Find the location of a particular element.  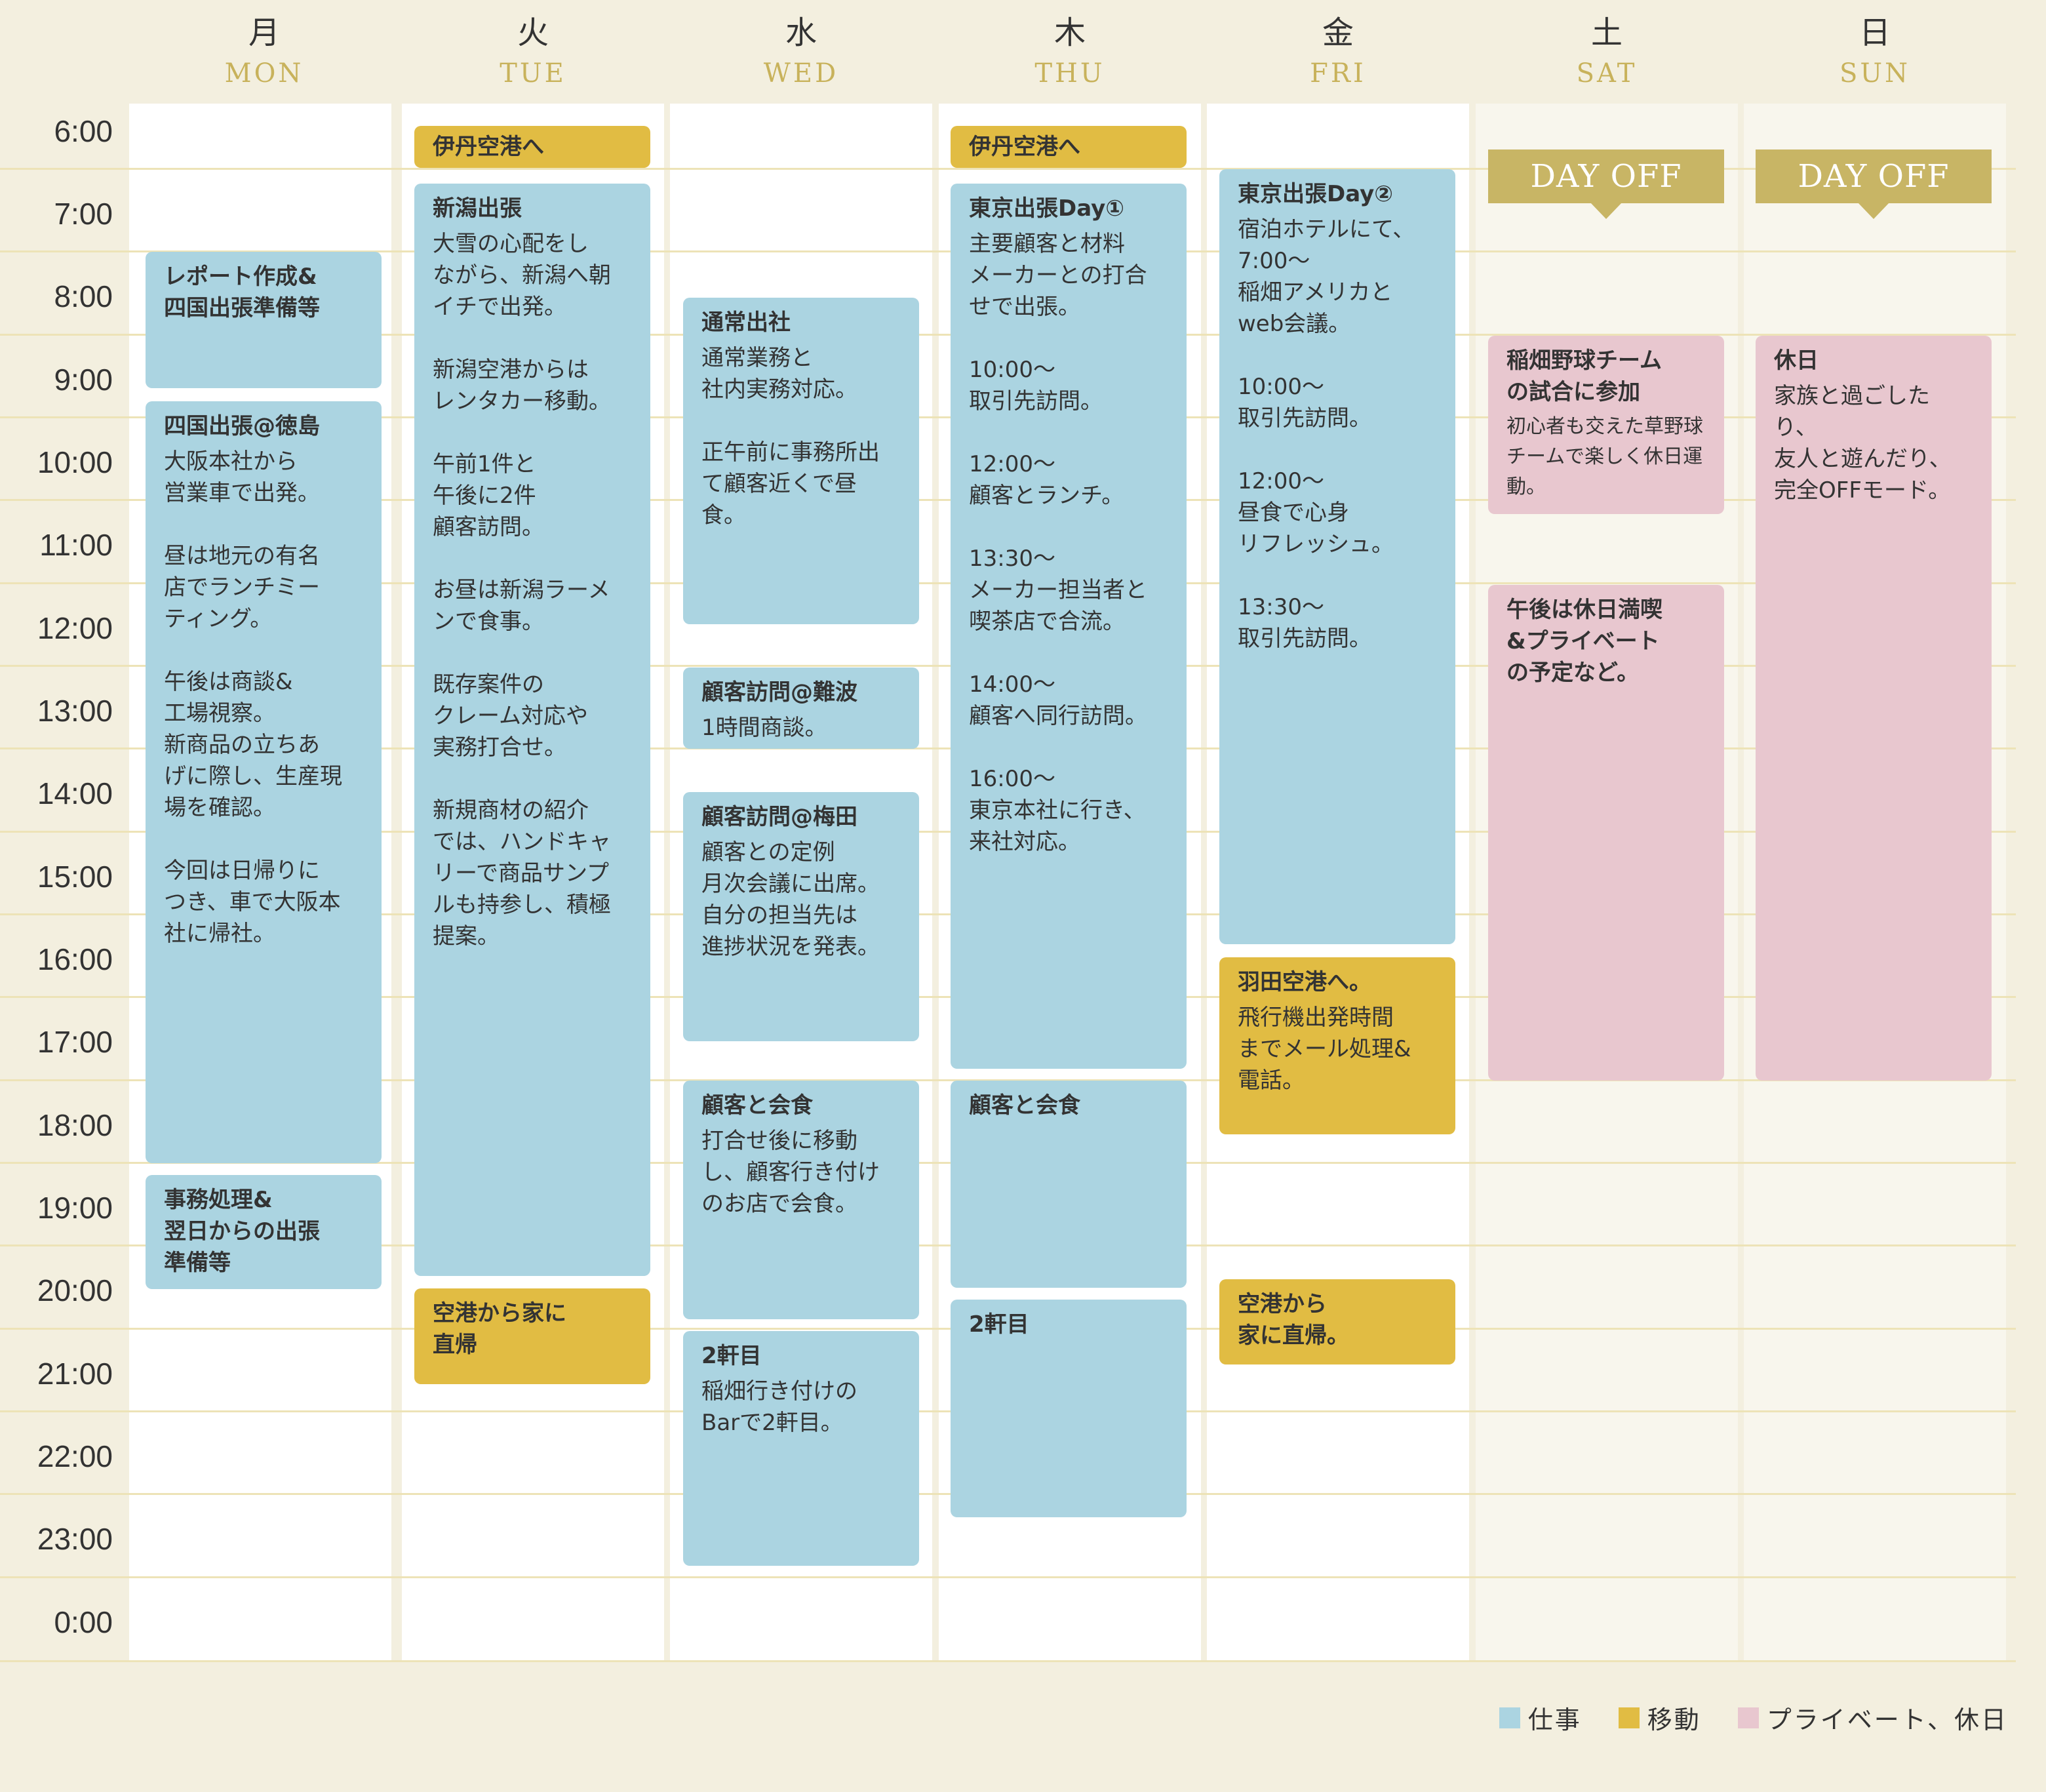

event-baseball-game: 稲畑野球チーム の試合に参加 初心者も交えた草野球 チームで楽しく休日運動。 is located at coordinates (1606, 425).